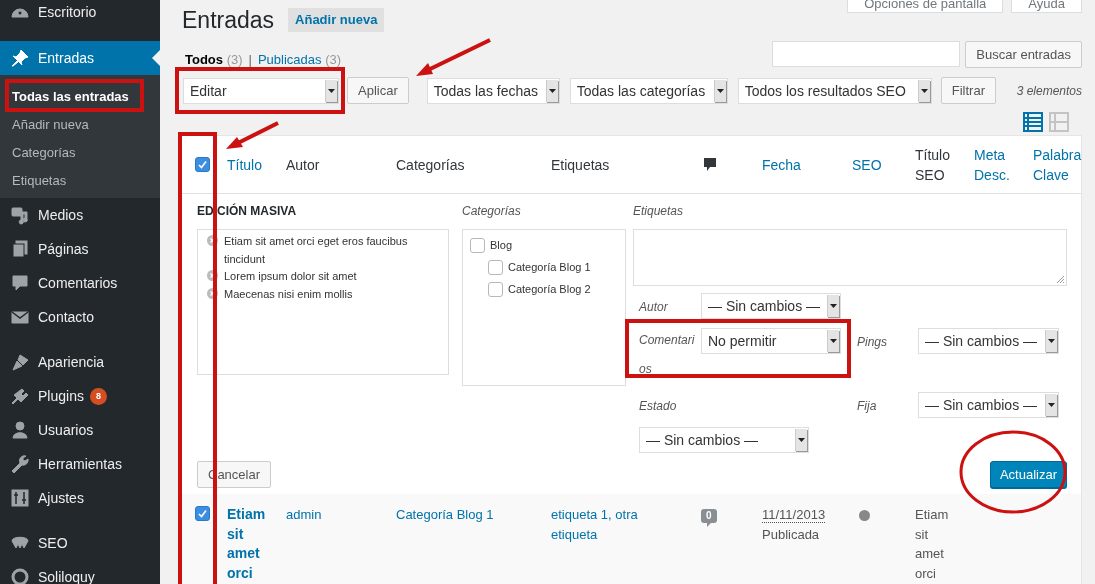 The height and width of the screenshot is (584, 1095). What do you see at coordinates (80, 362) in the screenshot?
I see `menu-item: Apariencia` at bounding box center [80, 362].